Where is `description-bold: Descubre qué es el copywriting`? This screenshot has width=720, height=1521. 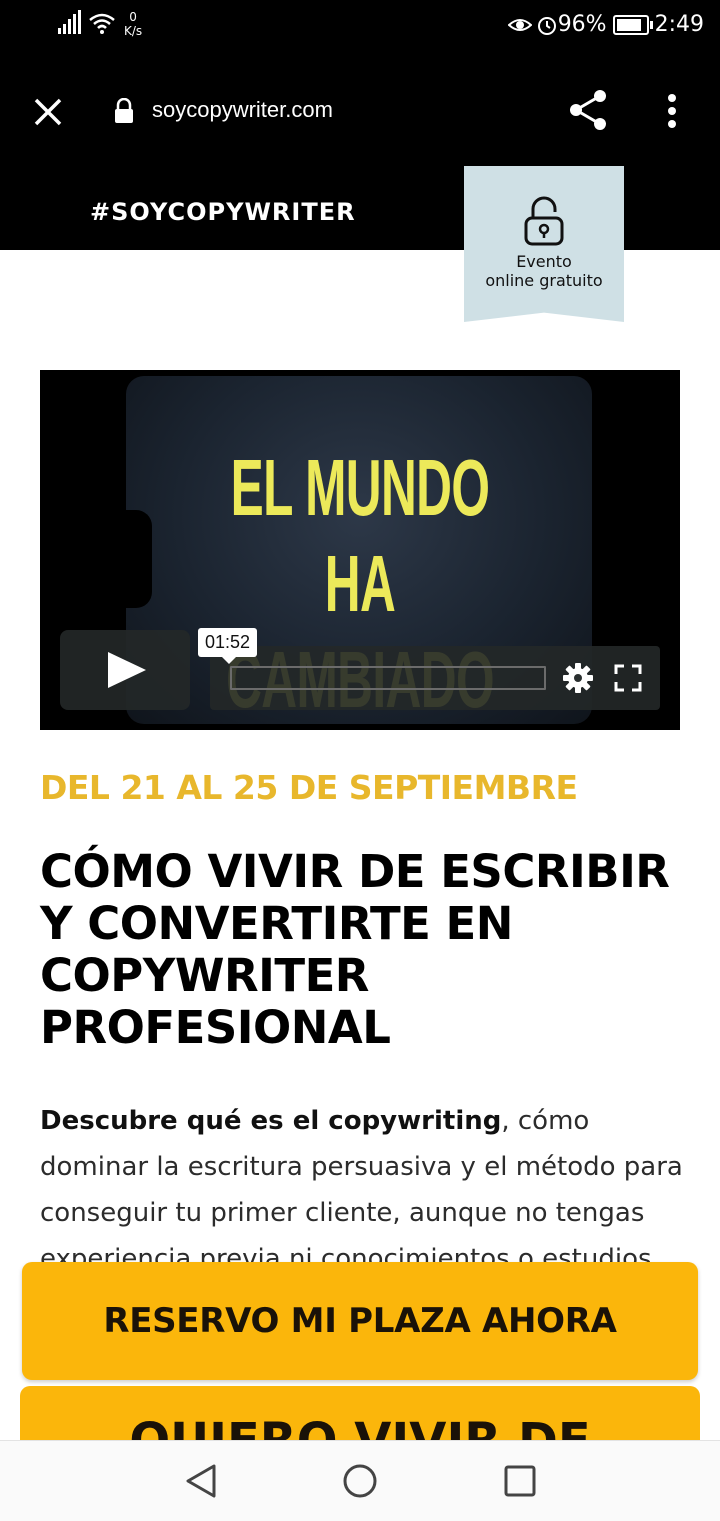 description-bold: Descubre qué es el copywriting is located at coordinates (271, 1121).